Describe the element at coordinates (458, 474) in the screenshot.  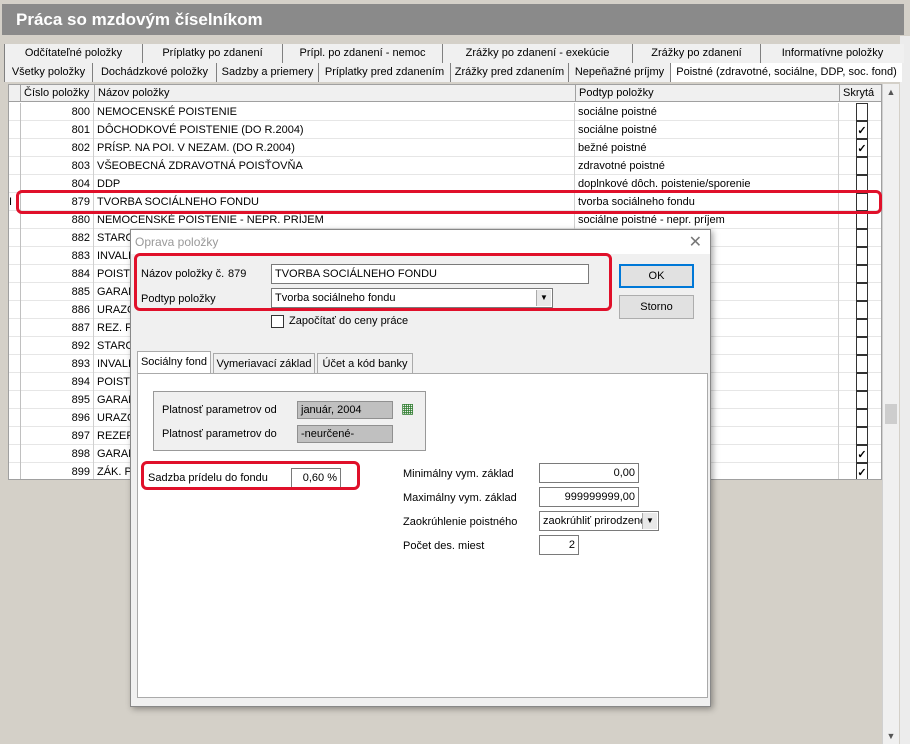
I see `min-base-label: Minimálny vym. základ` at that location.